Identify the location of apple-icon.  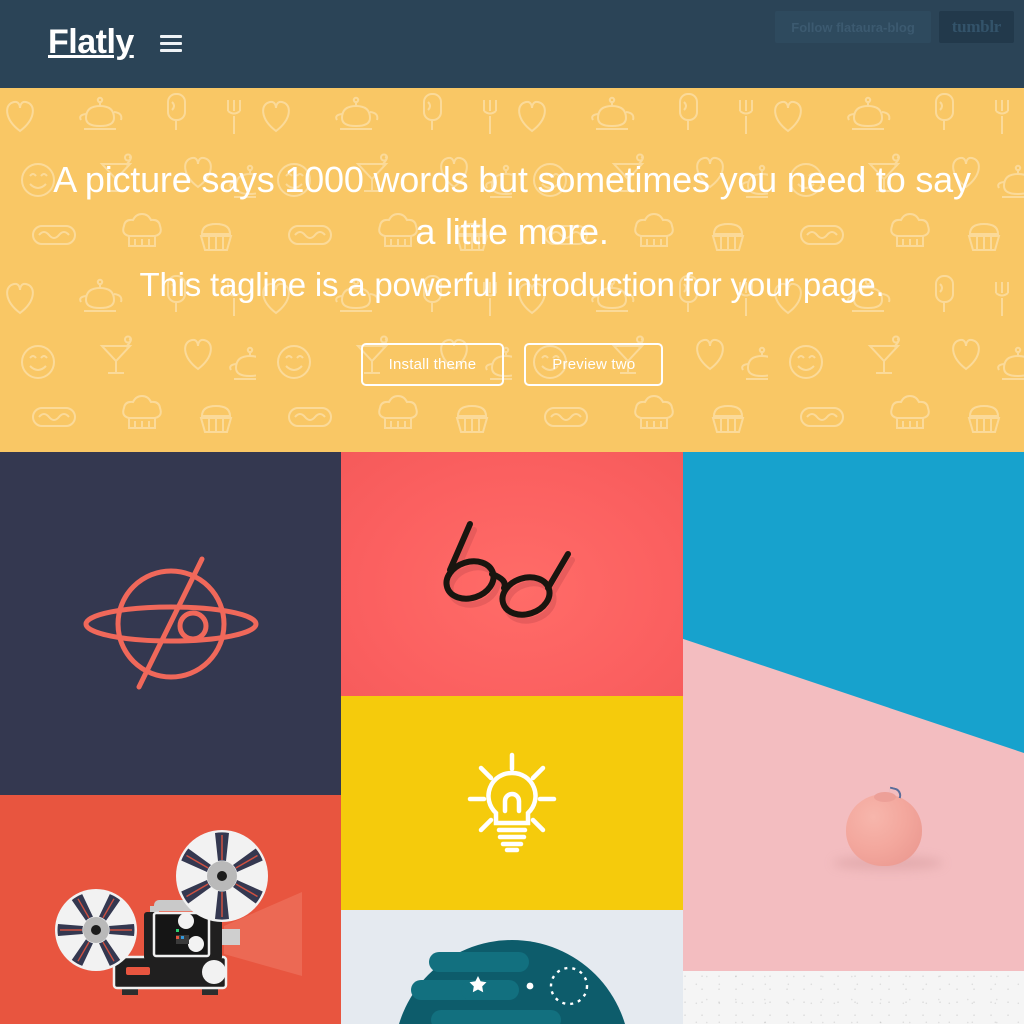
(884, 826).